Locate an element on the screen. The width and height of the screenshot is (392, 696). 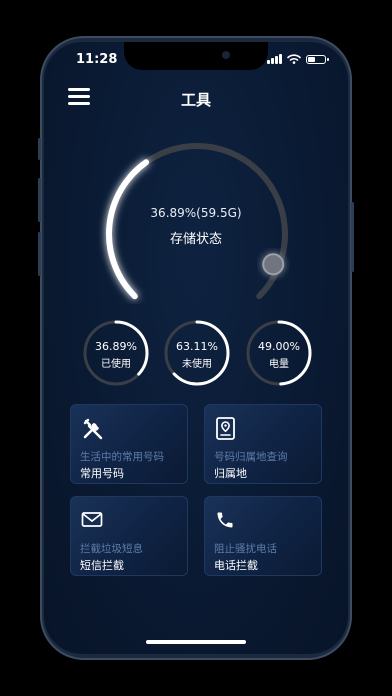
stat-used-label: 已使用 is located at coordinates (116, 364).